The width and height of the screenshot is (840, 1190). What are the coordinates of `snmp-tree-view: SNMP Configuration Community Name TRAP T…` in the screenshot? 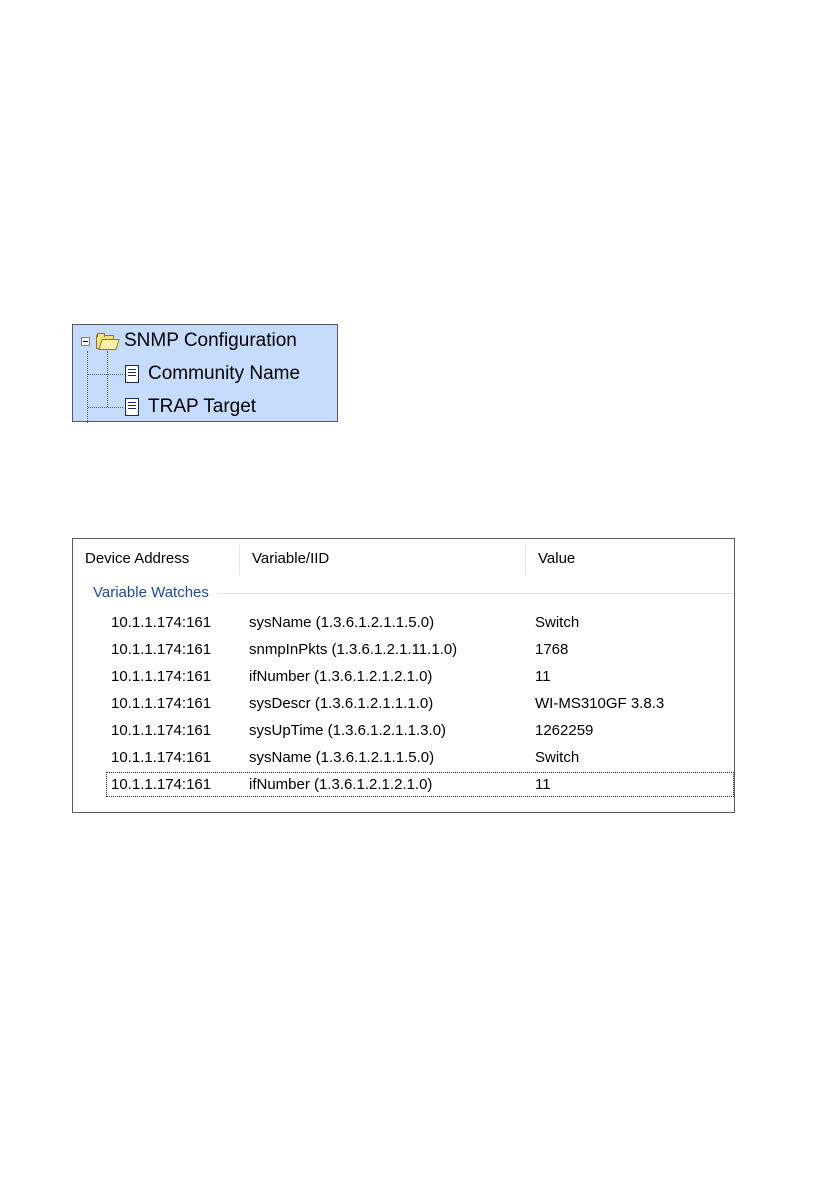 It's located at (205, 373).